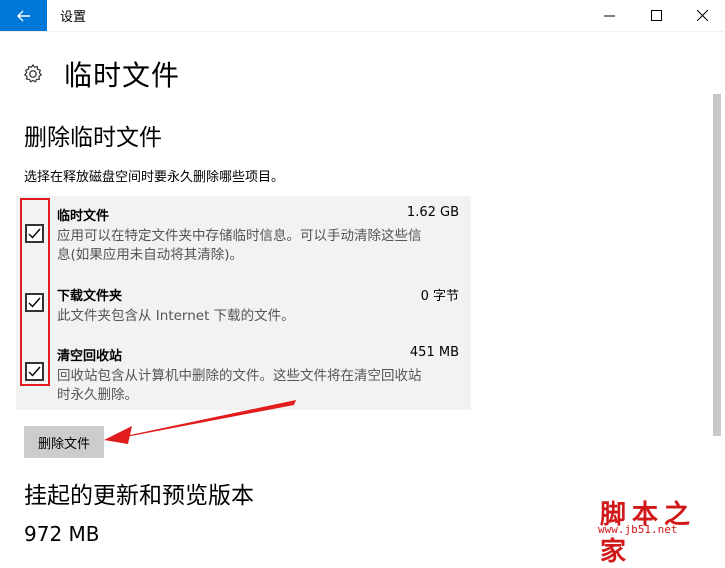  I want to click on list-item: 下载文件夹 0 字节 此文件夹包含从 Internet 下载的文件。, so click(262, 305).